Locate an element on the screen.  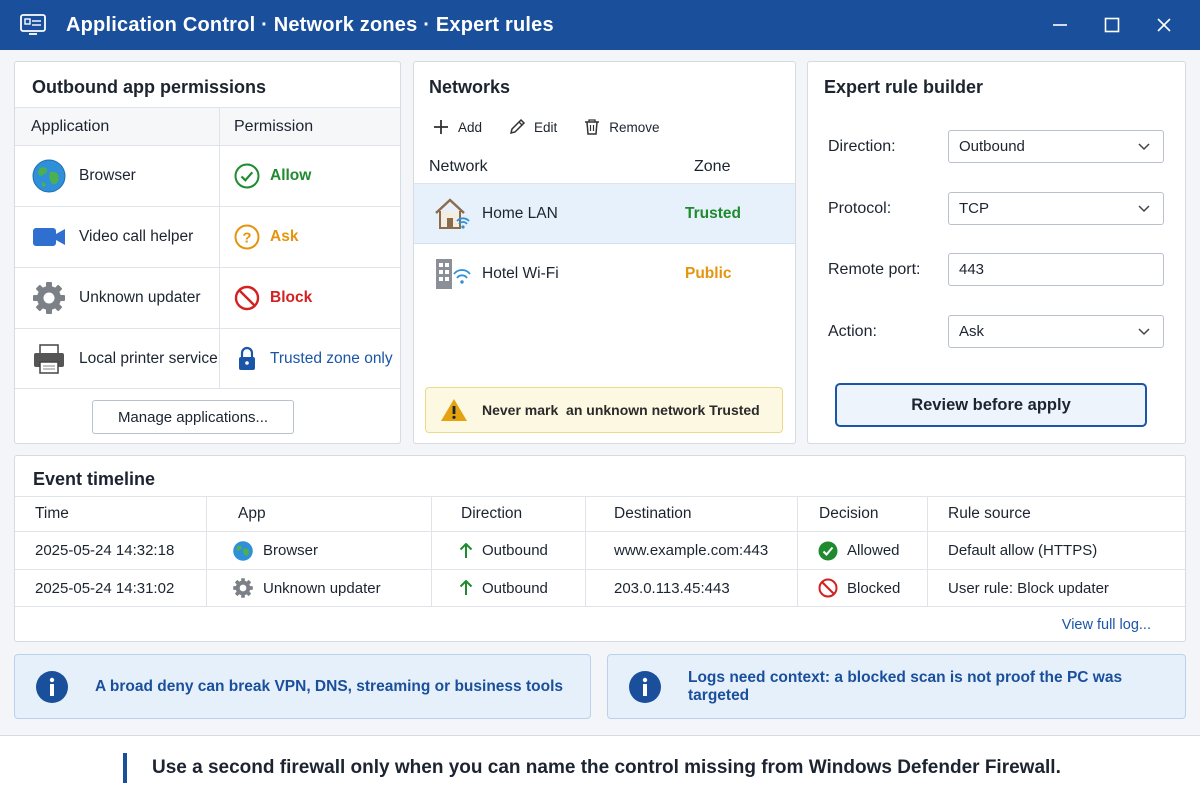
accent-bar is located at coordinates (125, 768).